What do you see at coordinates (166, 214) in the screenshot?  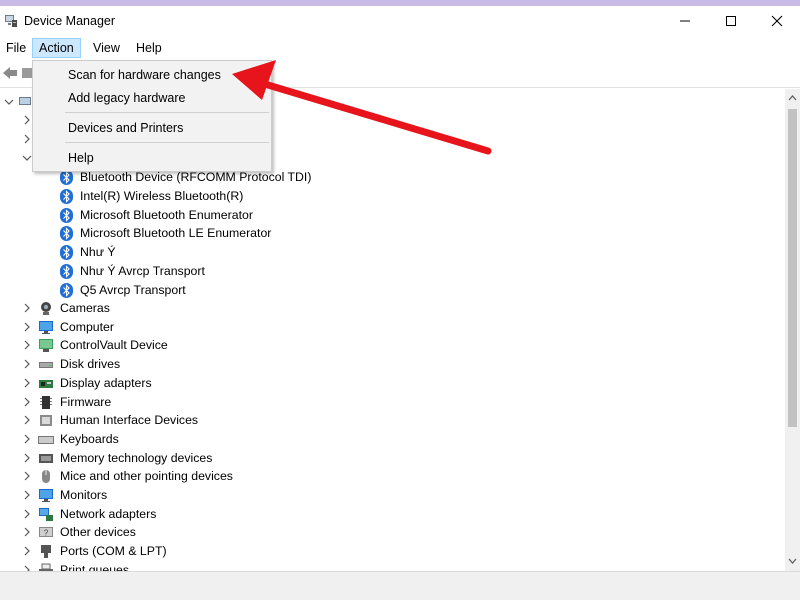 I see `tree-item-label: Microsoft Bluetooth Enumerator` at bounding box center [166, 214].